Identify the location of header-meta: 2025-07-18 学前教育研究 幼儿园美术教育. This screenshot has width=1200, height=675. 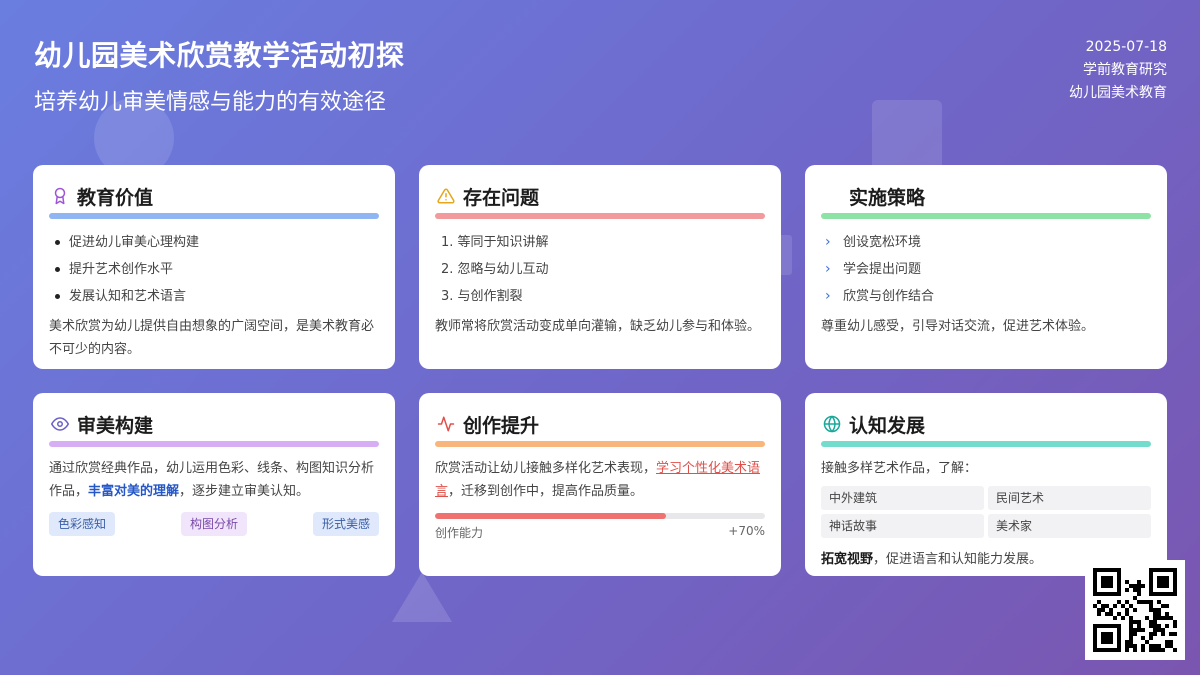
(1118, 70).